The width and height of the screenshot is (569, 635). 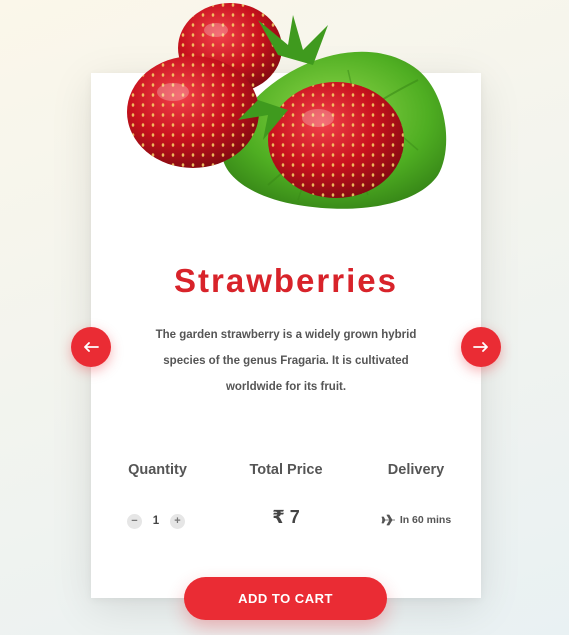 What do you see at coordinates (285, 598) in the screenshot?
I see `add-to-cart-button: ADD TO CART` at bounding box center [285, 598].